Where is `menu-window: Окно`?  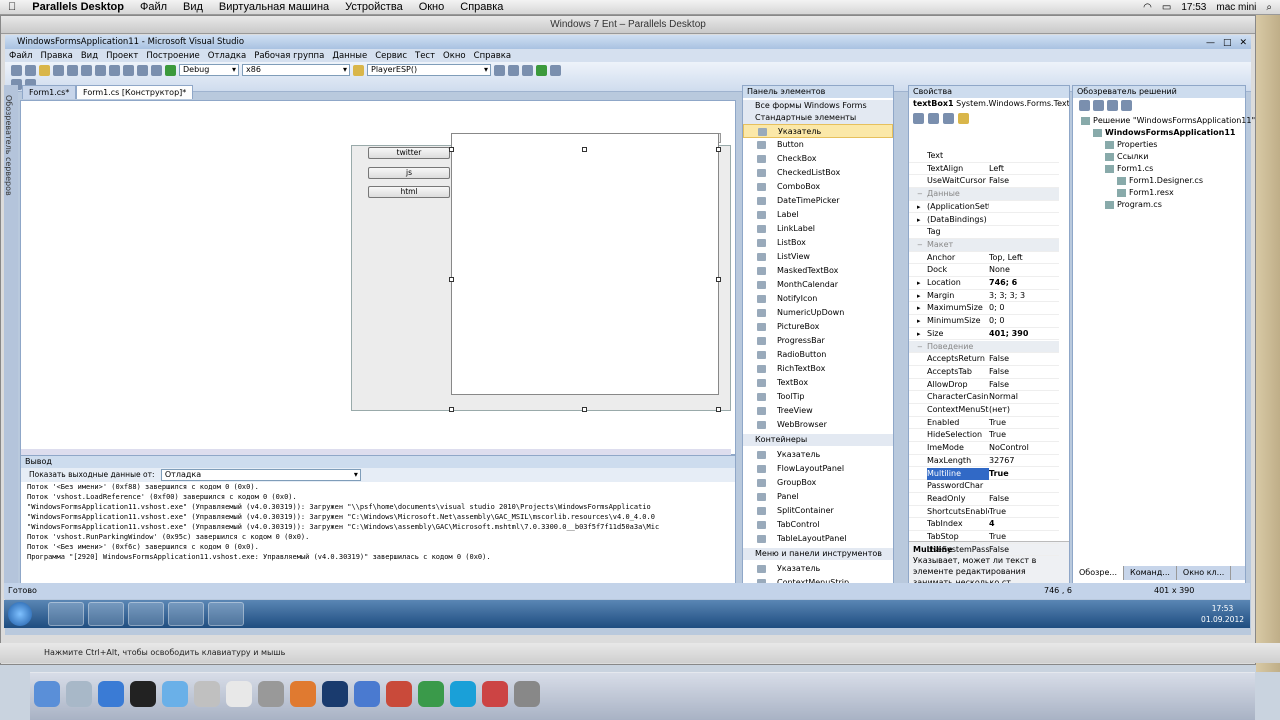
menu-window: Окно is located at coordinates (454, 56).